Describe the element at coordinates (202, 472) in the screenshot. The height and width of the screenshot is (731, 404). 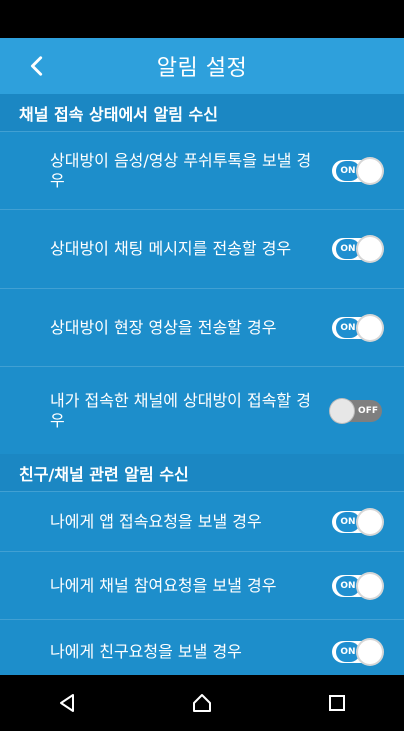
I see `section-header-friend-channel: 친구/채널 관련 알림 수신` at that location.